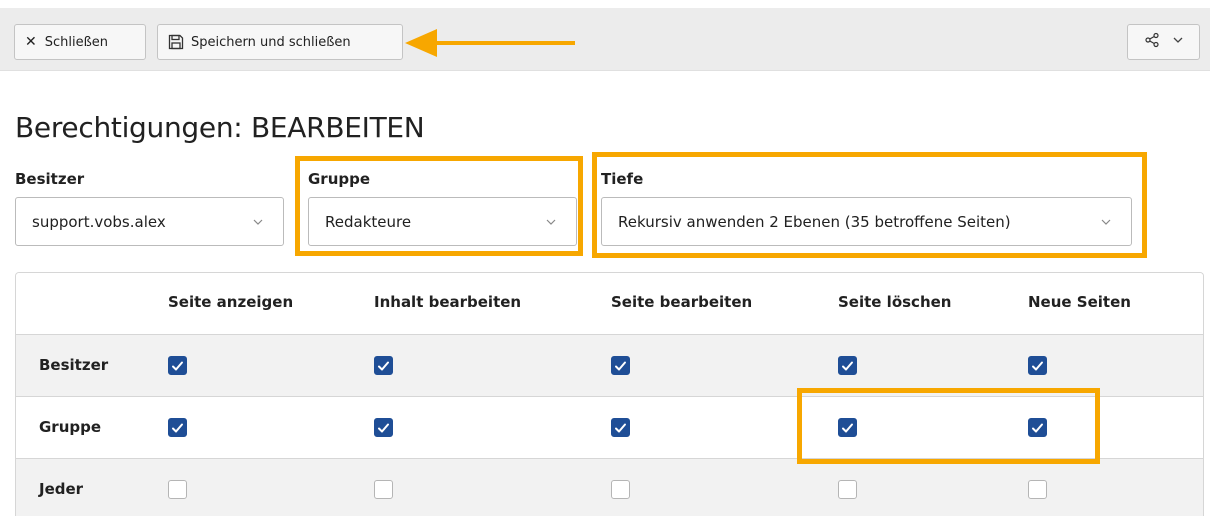 The width and height of the screenshot is (1210, 516). What do you see at coordinates (74, 365) in the screenshot?
I see `row-header: Besitzer` at bounding box center [74, 365].